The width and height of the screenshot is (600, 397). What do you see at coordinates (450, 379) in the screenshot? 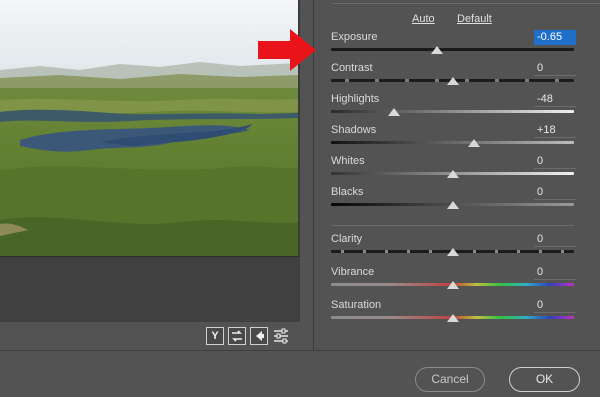
I see `cancel-button: Cancel` at bounding box center [450, 379].